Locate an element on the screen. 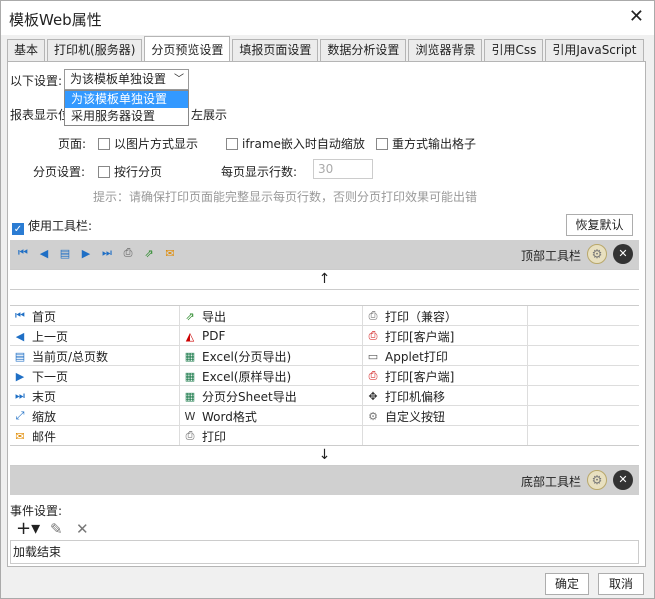  grid-cell: ▦ Excel(原样导出) is located at coordinates (271, 376).